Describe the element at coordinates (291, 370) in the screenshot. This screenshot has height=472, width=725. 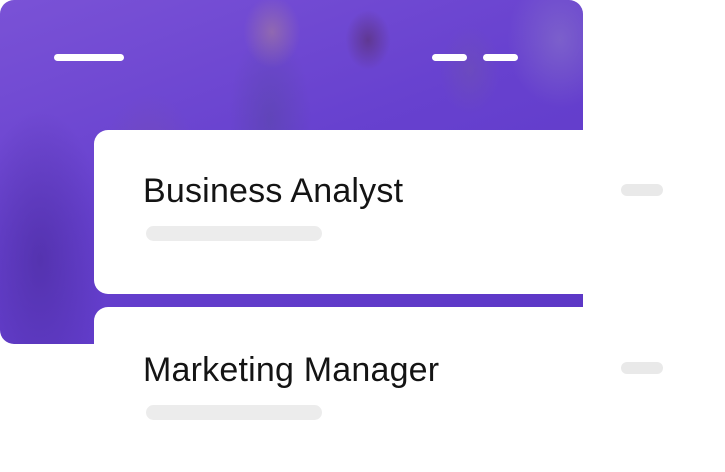
I see `job-title: Marketing Manager` at that location.